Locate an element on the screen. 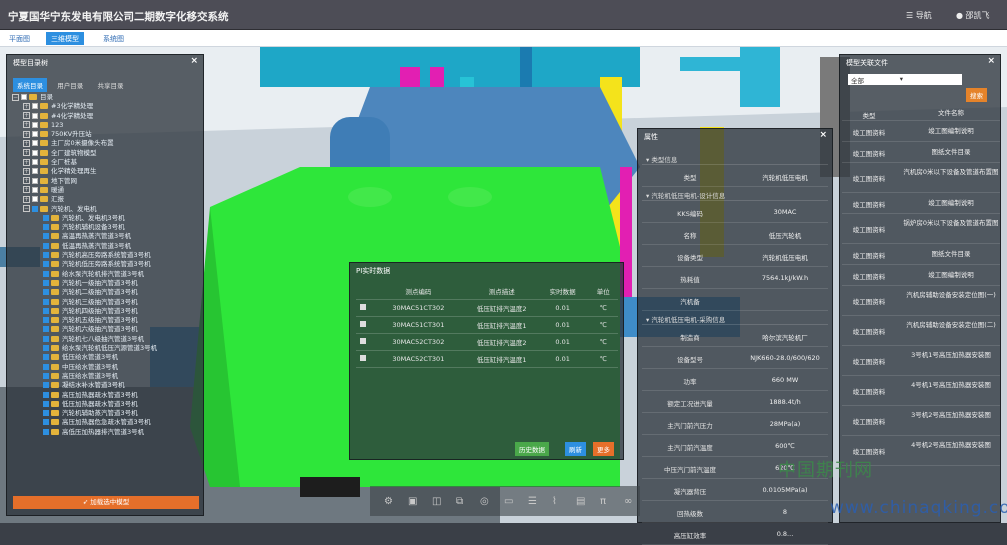  pi-code: 30MAC51CT301 is located at coordinates (418, 325).